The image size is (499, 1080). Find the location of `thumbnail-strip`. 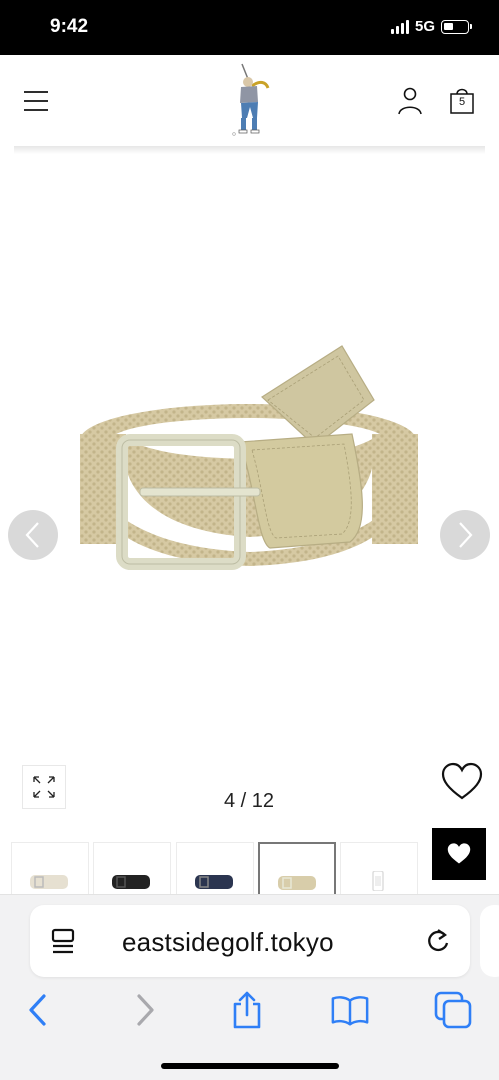

thumbnail-strip is located at coordinates (249, 868).